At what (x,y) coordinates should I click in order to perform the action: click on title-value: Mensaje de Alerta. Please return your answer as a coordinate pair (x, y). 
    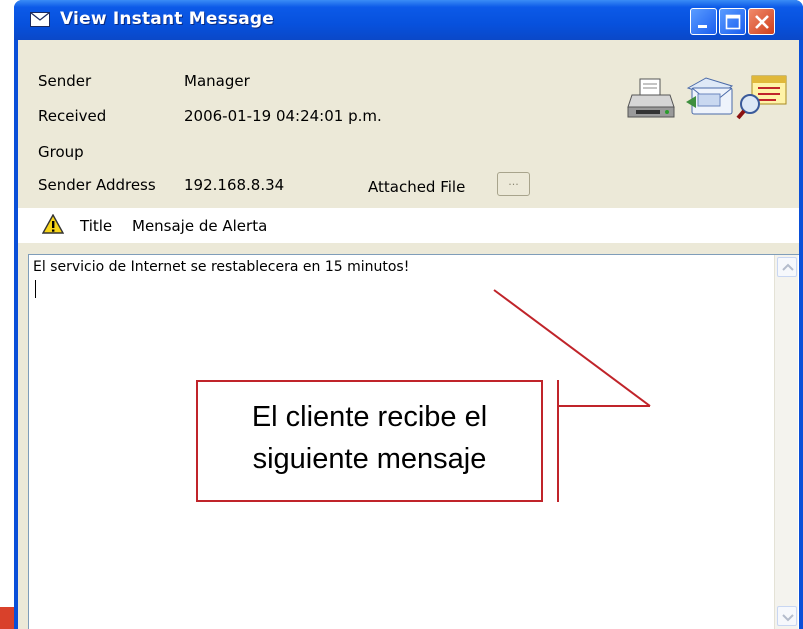
    Looking at the image, I should click on (200, 226).